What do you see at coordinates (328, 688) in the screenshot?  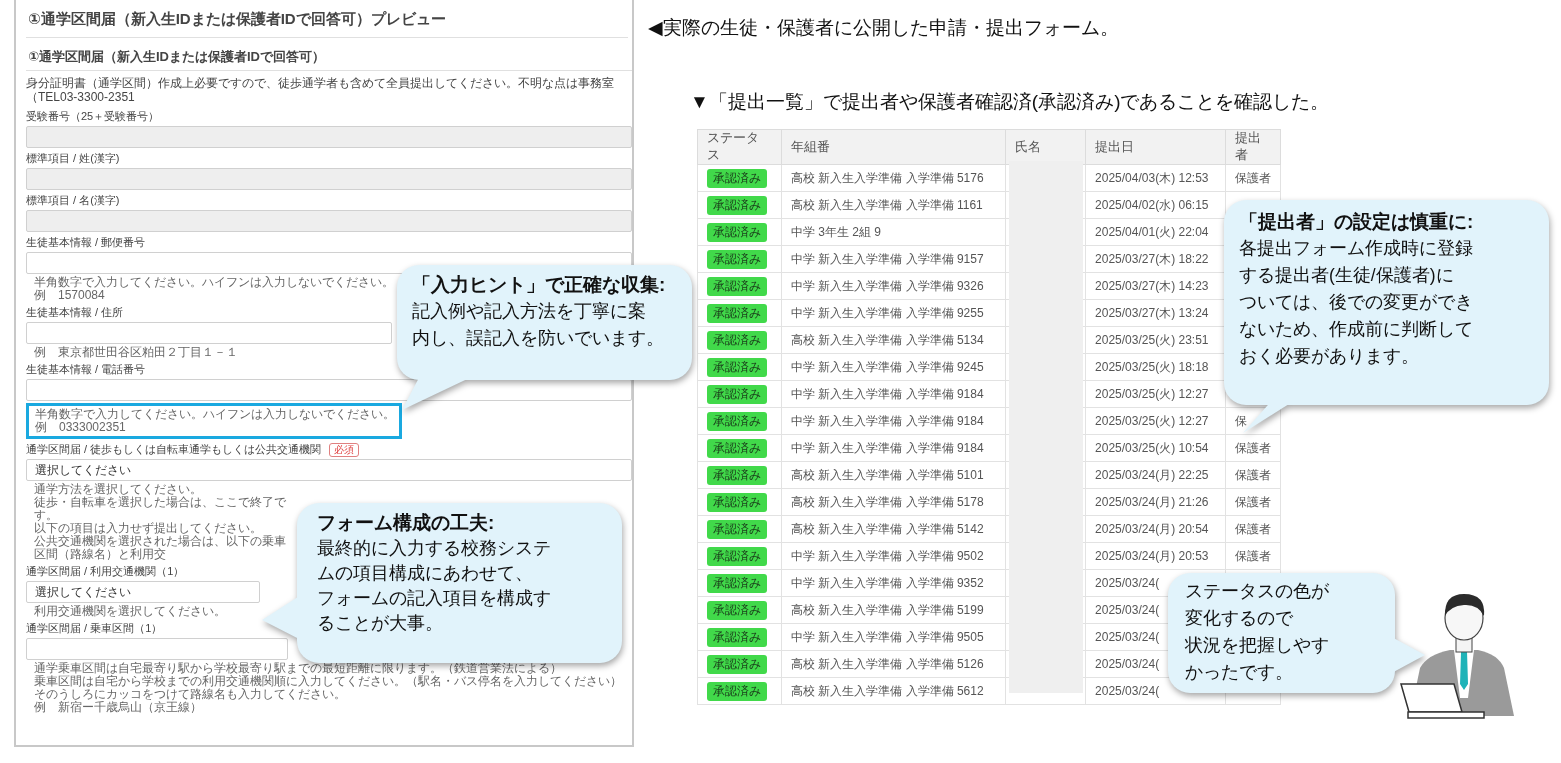 I see `field-hint: 乗車区間は自宅から学校までの利用交通機関順に入力してください。（駅名・バス停名を入力してください）そのうしろにカッコをつけて路線名も入力してください。` at bounding box center [328, 688].